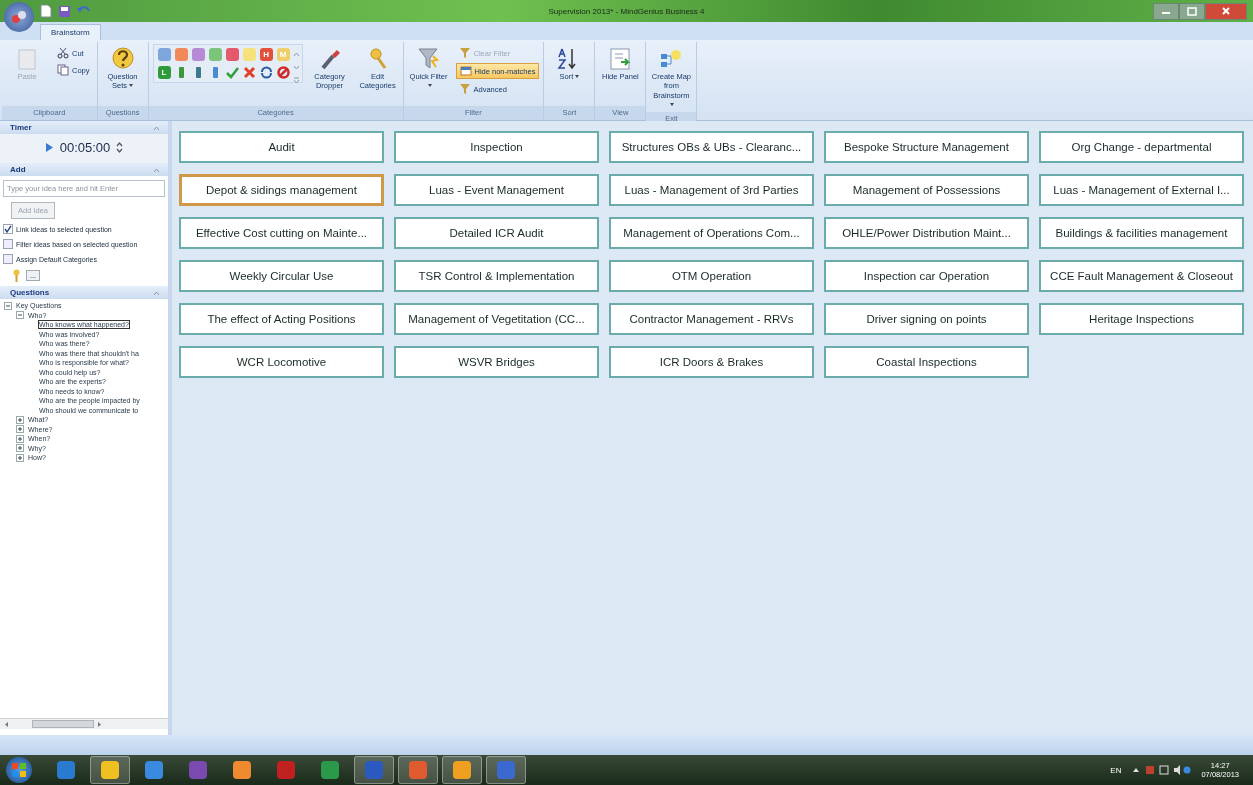  I want to click on category-swatch: L, so click(164, 72).